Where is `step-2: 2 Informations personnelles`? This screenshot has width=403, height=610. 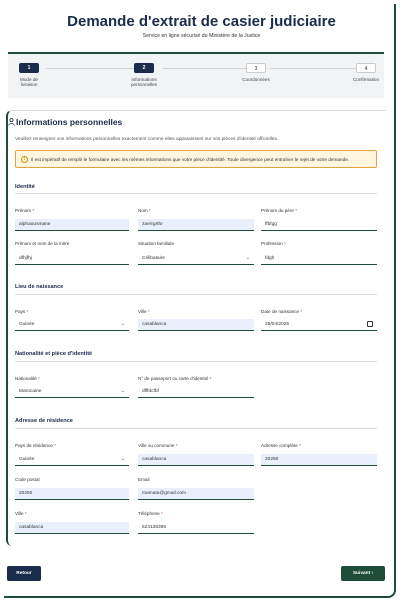 step-2: 2 Informations personnelles is located at coordinates (144, 75).